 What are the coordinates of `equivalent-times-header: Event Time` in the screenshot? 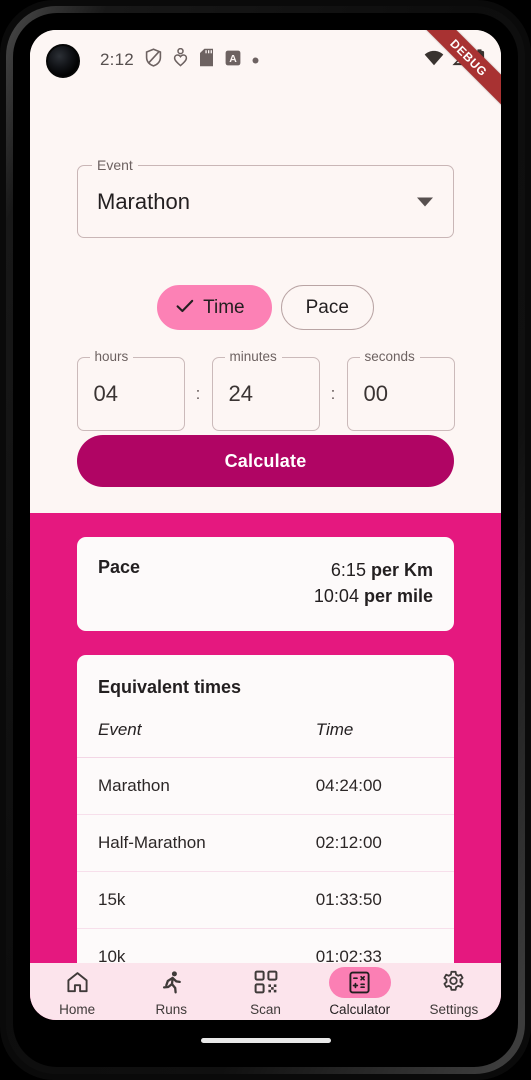 It's located at (265, 728).